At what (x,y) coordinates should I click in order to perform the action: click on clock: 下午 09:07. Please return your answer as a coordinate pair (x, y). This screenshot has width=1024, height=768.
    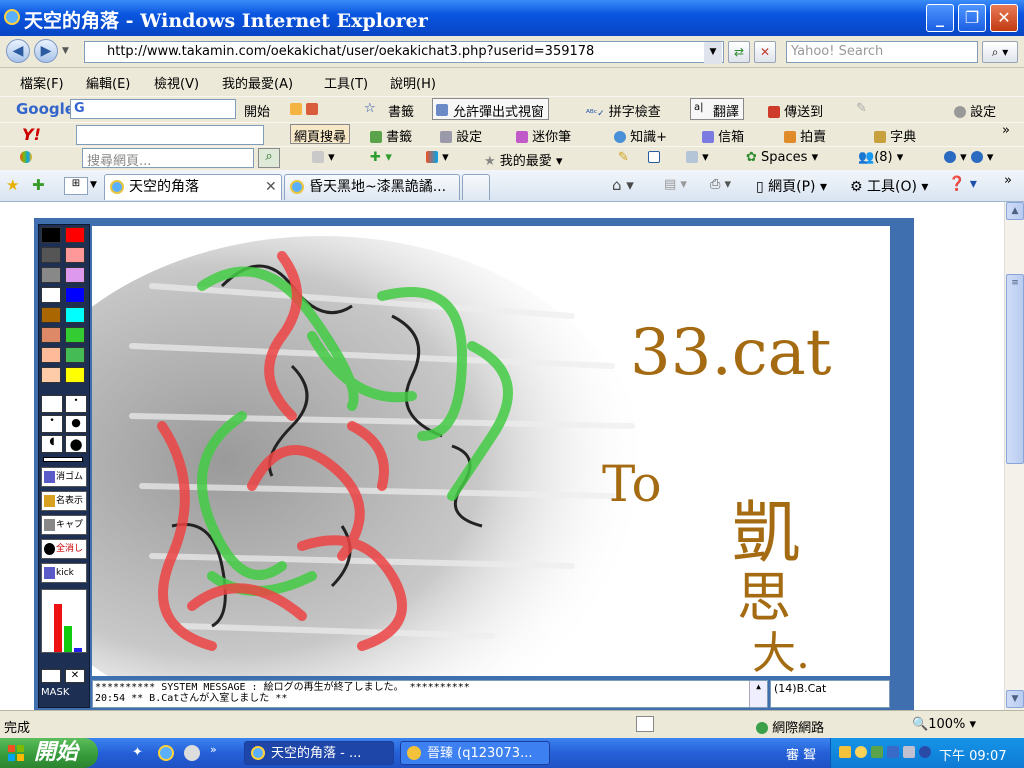
    Looking at the image, I should click on (973, 754).